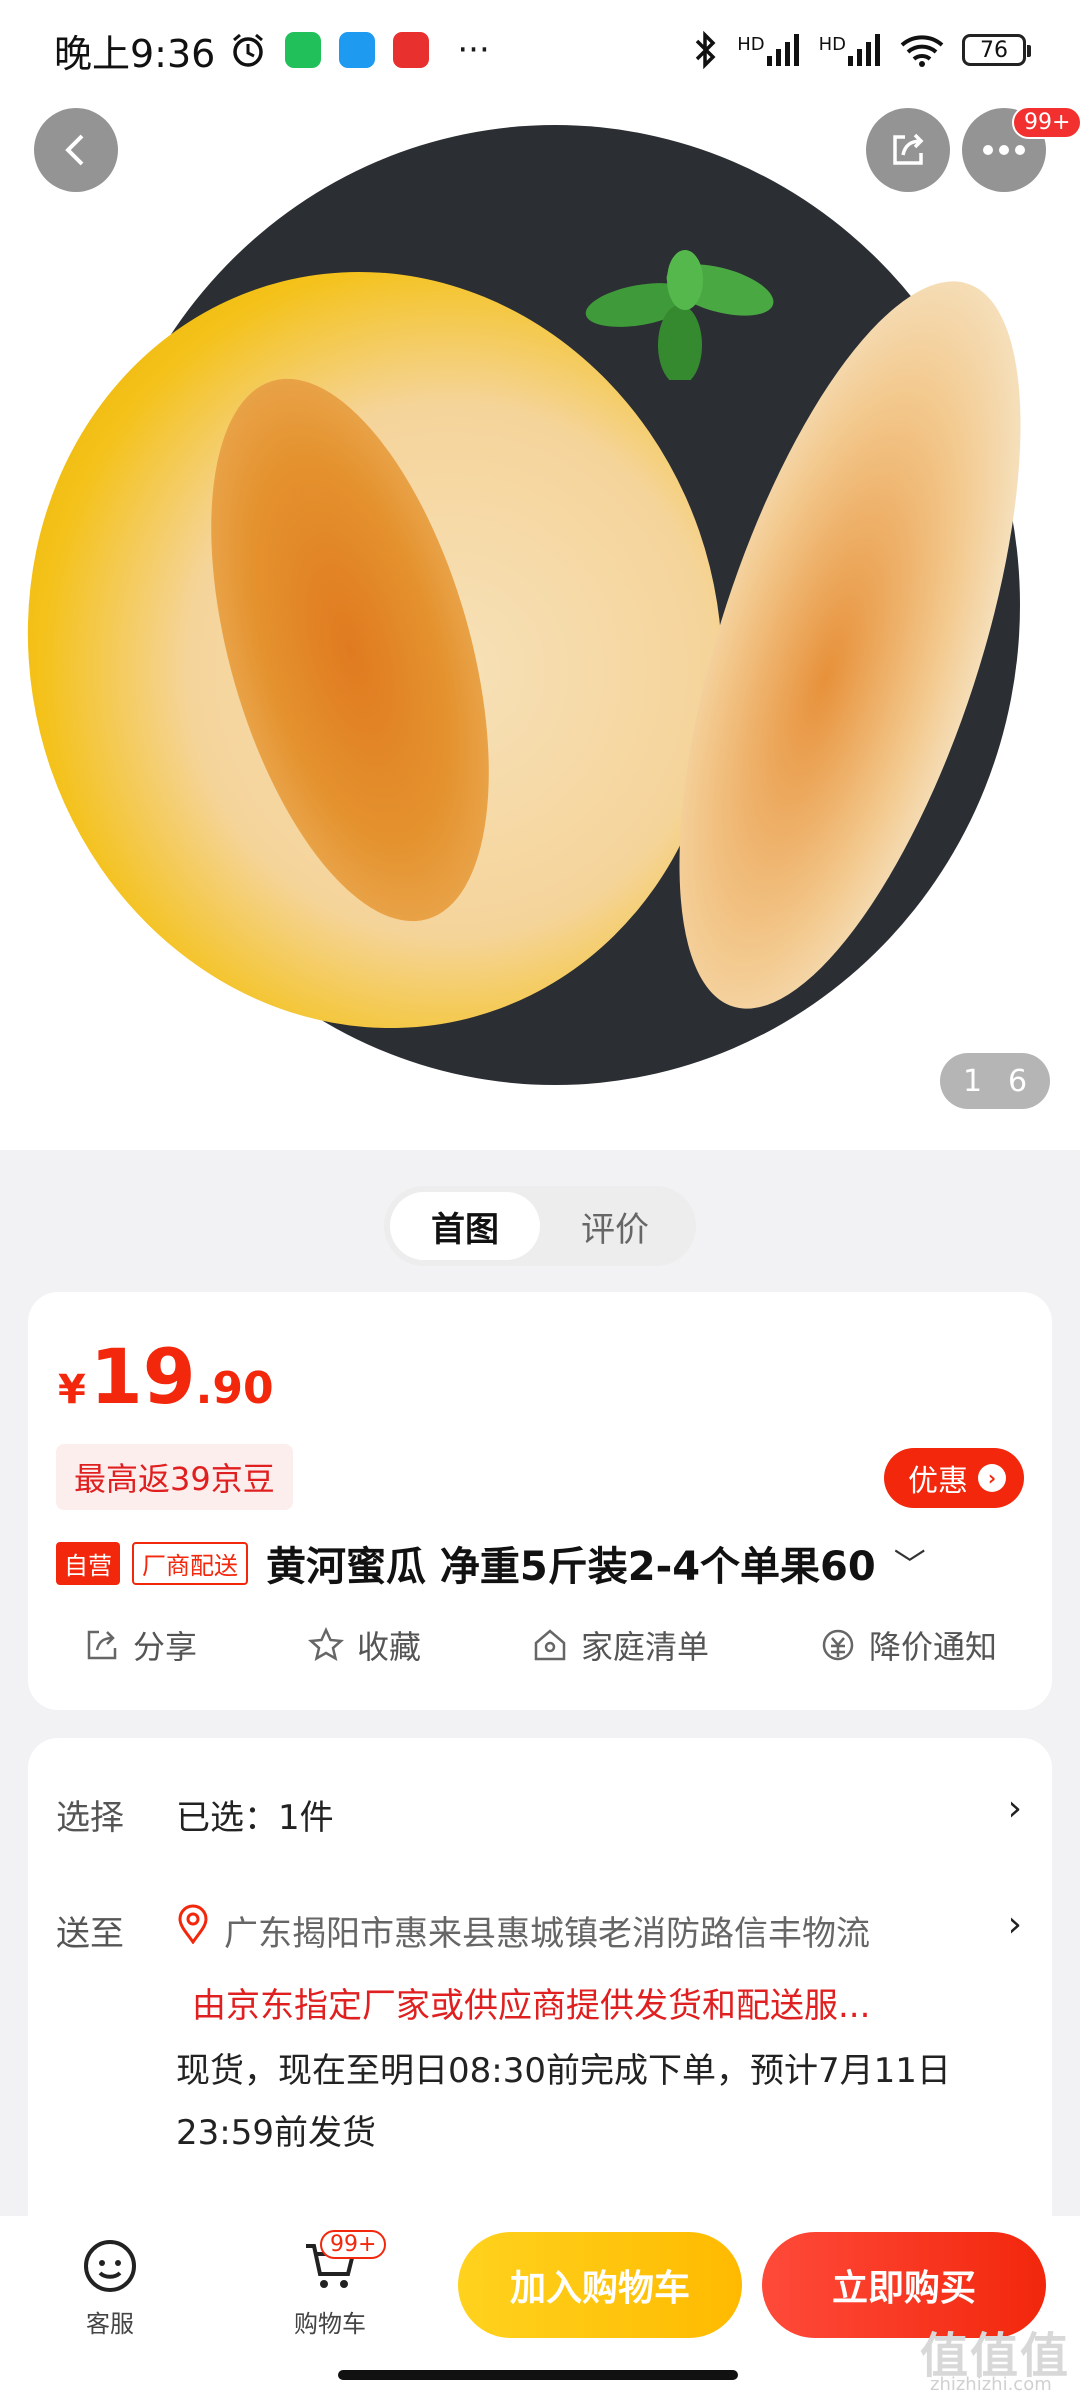 The width and height of the screenshot is (1080, 2400). What do you see at coordinates (473, 50) in the screenshot?
I see `status-more-icon: ···` at bounding box center [473, 50].